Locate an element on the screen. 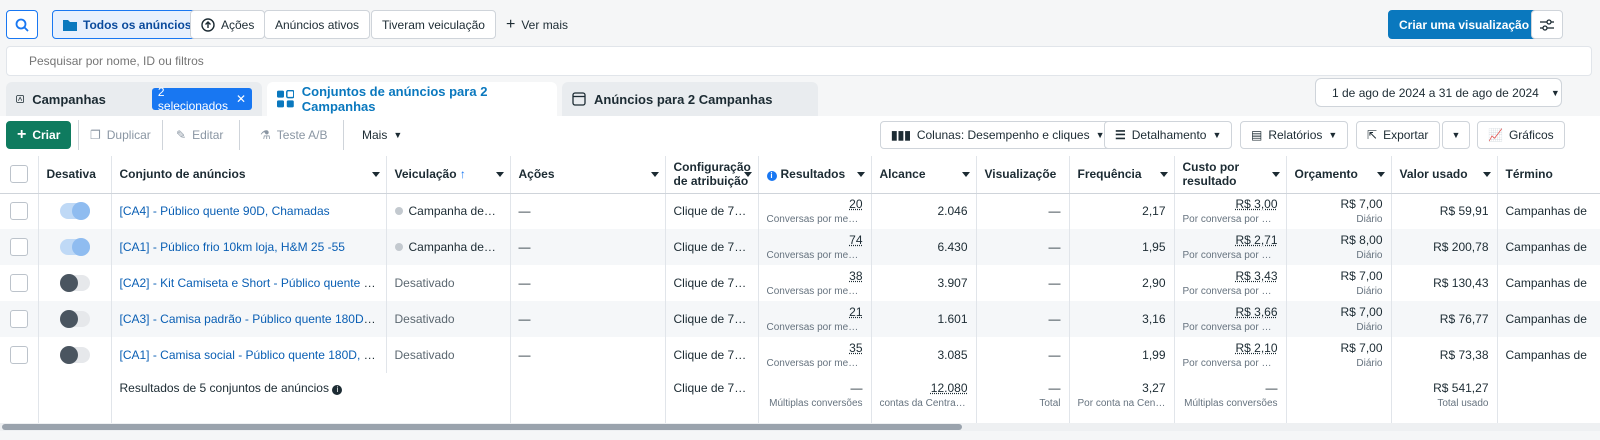  more-button: Mais ▼ is located at coordinates (382, 135).